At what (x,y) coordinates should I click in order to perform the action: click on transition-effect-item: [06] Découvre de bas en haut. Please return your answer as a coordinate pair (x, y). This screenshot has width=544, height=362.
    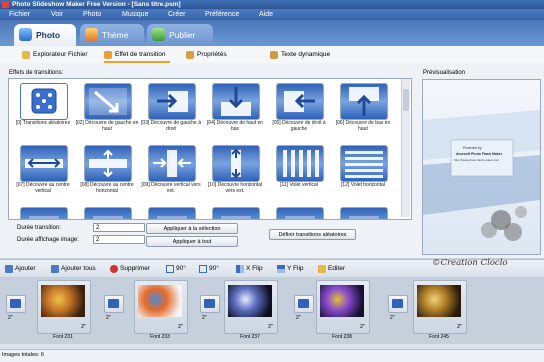
    Looking at the image, I should click on (363, 111).